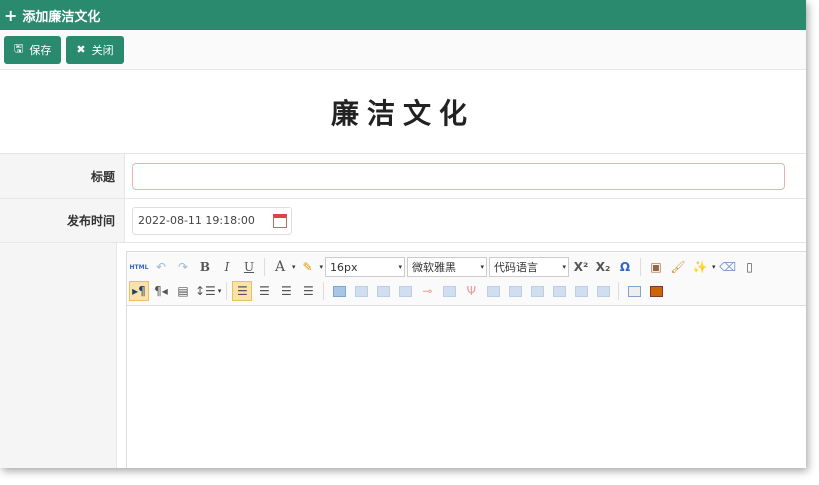 The height and width of the screenshot is (485, 819). What do you see at coordinates (242, 291) in the screenshot?
I see `align-left-icon: ☰` at bounding box center [242, 291].